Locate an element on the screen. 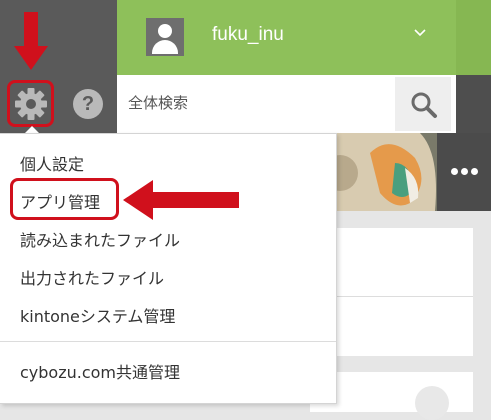  more-options-button is located at coordinates (464, 172).